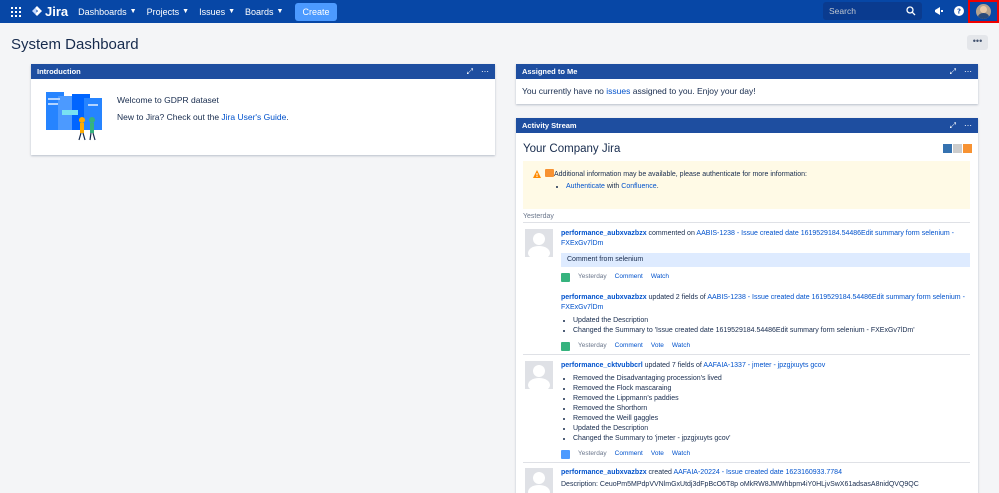  What do you see at coordinates (57, 11) in the screenshot?
I see `jira-logo-text: Jira` at bounding box center [57, 11].